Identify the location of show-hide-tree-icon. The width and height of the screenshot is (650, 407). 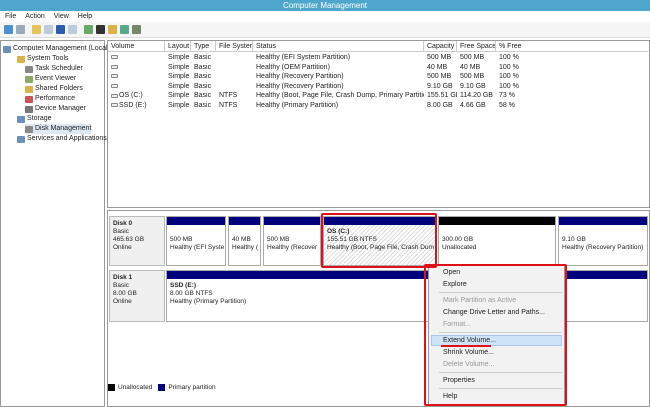
(48, 29).